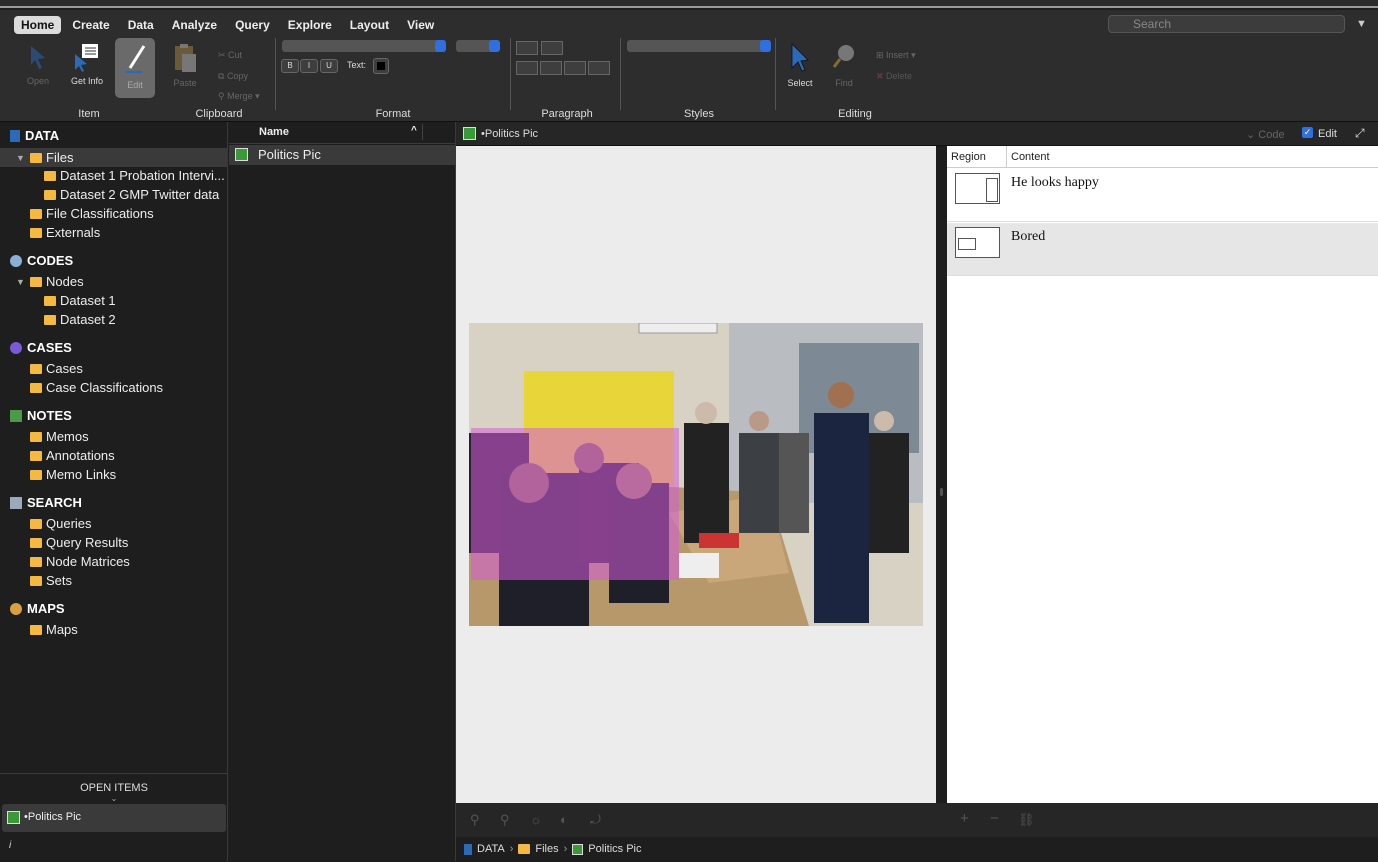 The width and height of the screenshot is (1378, 862). What do you see at coordinates (310, 25) in the screenshot?
I see `tab-explore: Explore` at bounding box center [310, 25].